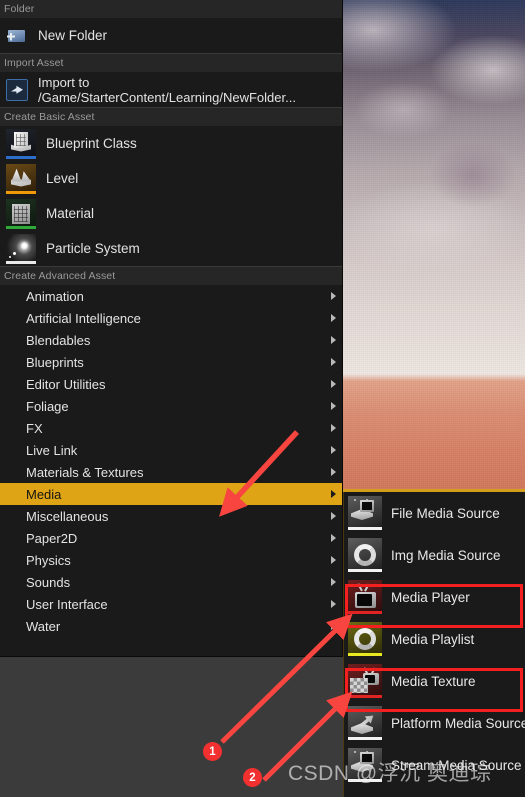  What do you see at coordinates (365, 513) in the screenshot?
I see `file-media-source-icon` at bounding box center [365, 513].